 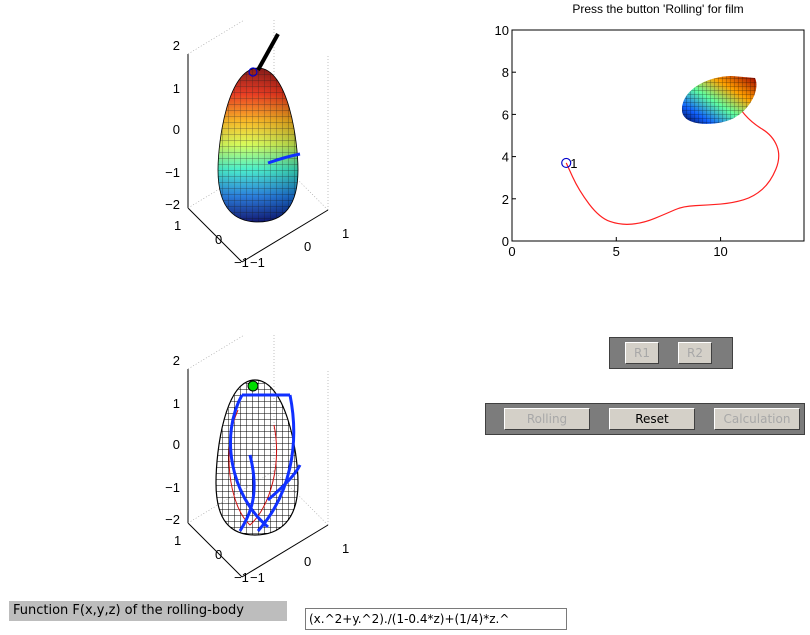 What do you see at coordinates (511, 251) in the screenshot?
I see `x-tick-label: 0` at bounding box center [511, 251].